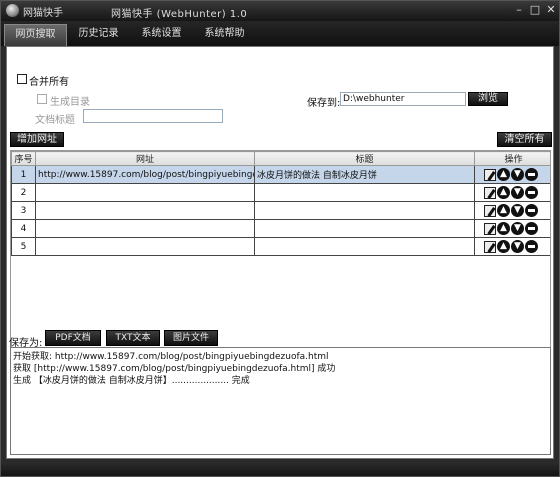 Image resolution: width=560 pixels, height=477 pixels. Describe the element at coordinates (22, 79) in the screenshot. I see `merge-all-checkbox` at that location.